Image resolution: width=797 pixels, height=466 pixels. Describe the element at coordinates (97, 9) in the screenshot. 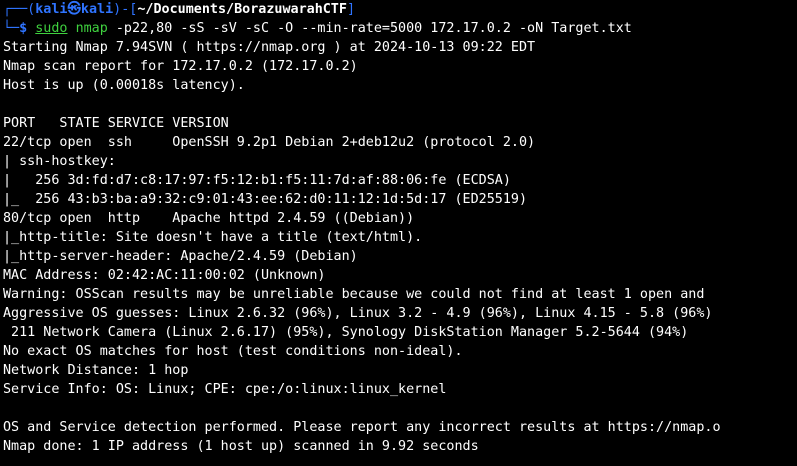

I see `prompt-host: kali` at that location.